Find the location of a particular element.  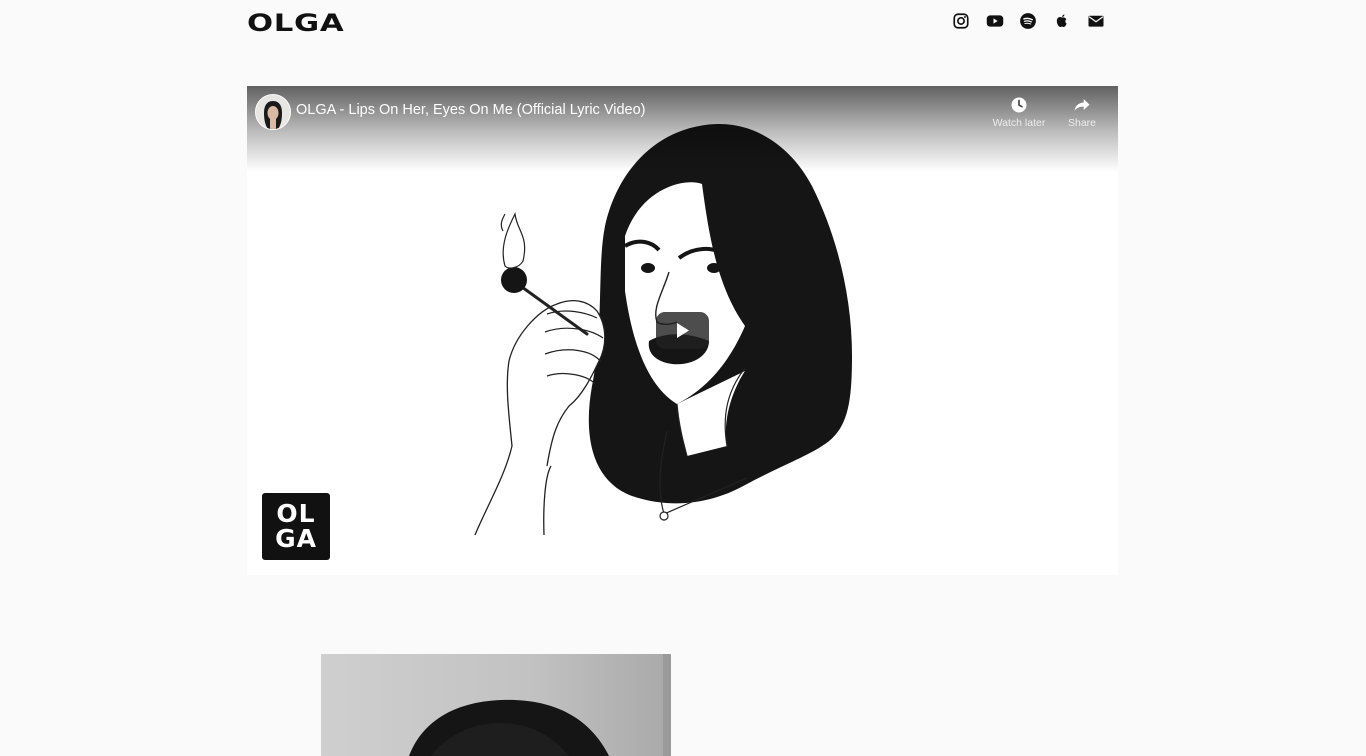

youtube-icon is located at coordinates (994, 21).